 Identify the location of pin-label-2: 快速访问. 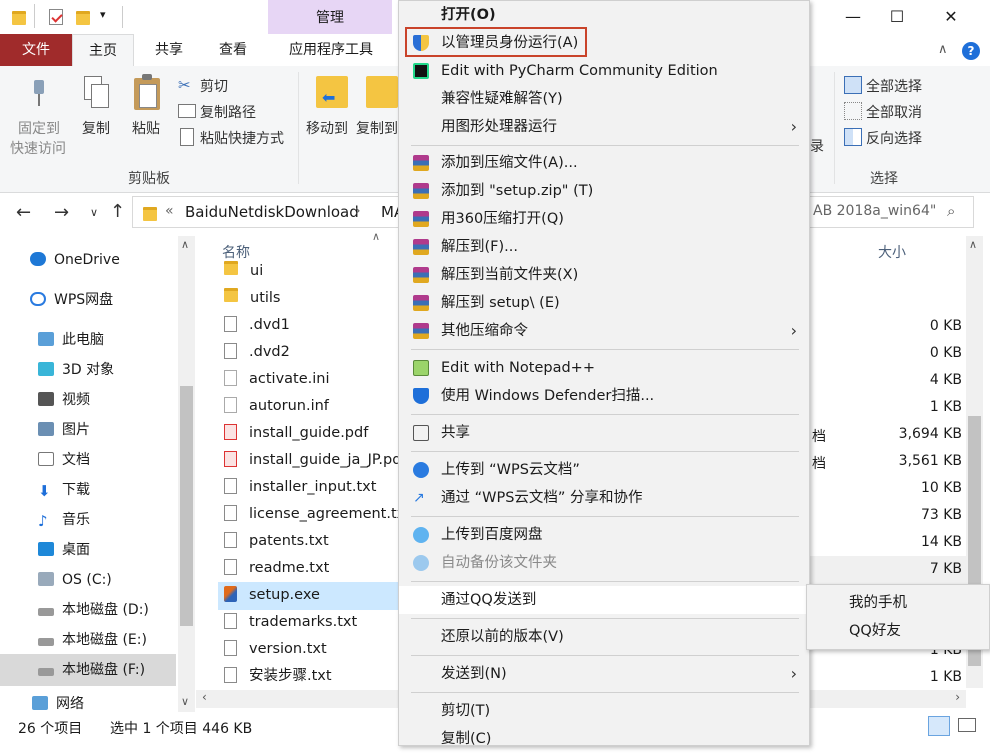
(38, 148).